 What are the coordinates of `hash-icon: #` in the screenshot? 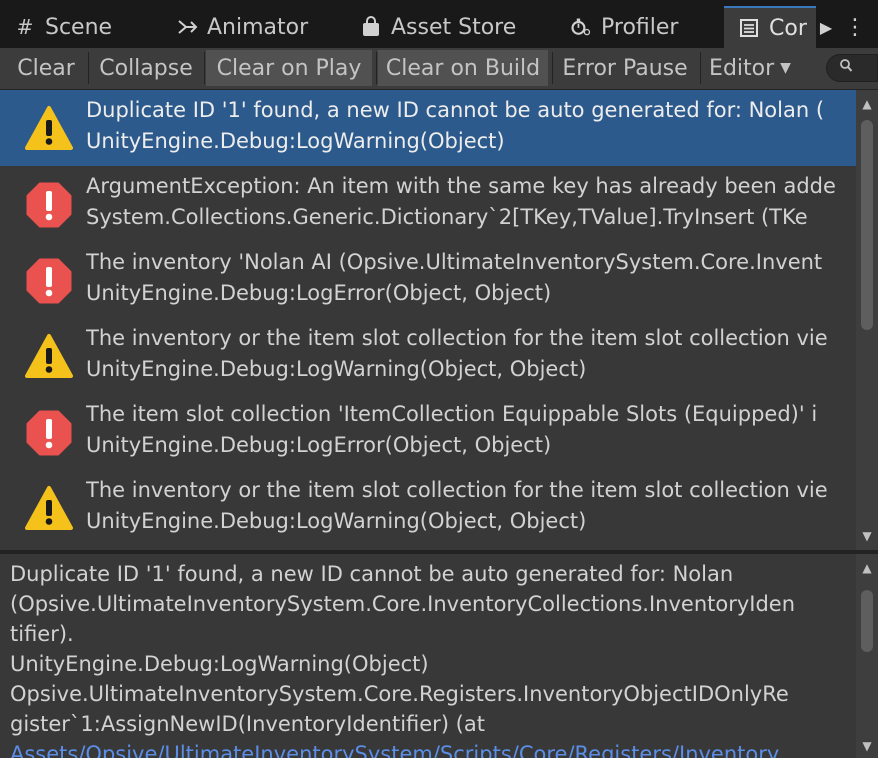 It's located at (25, 27).